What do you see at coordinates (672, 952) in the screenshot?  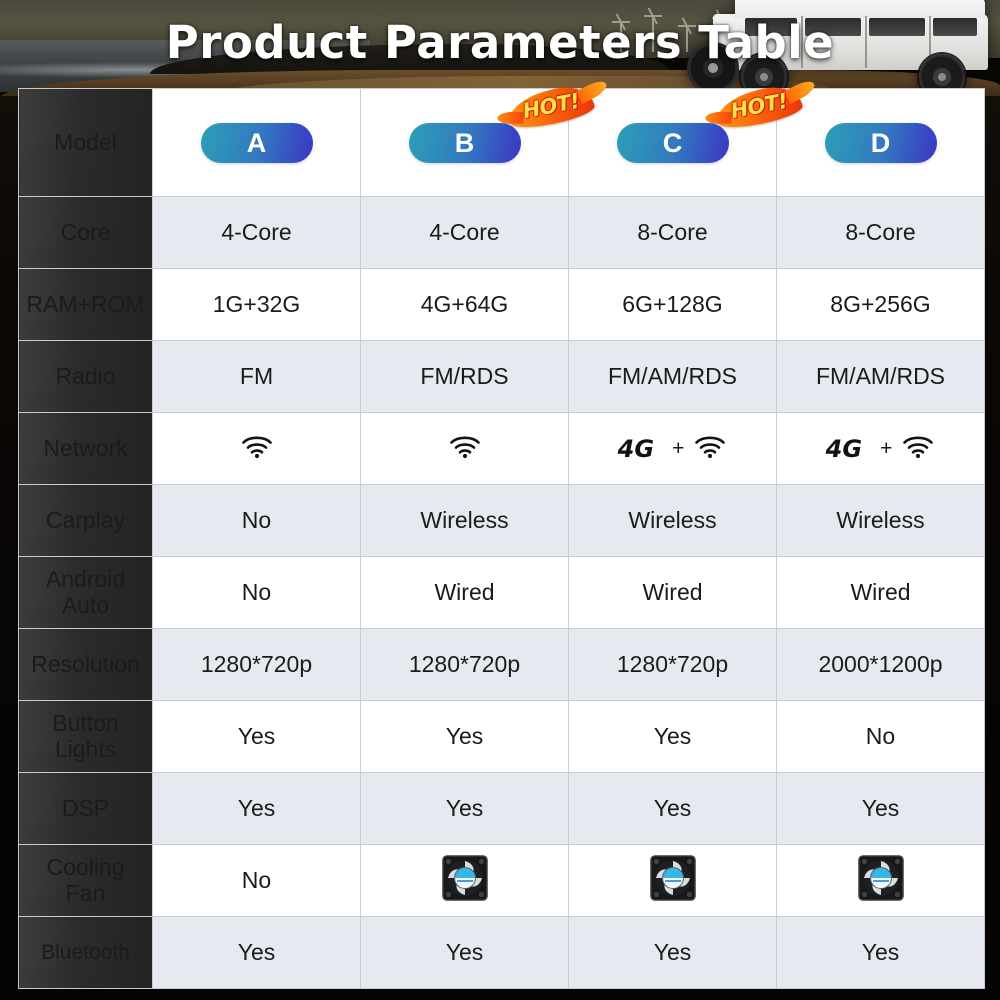 I see `cell-bluetooth-c: Yes` at bounding box center [672, 952].